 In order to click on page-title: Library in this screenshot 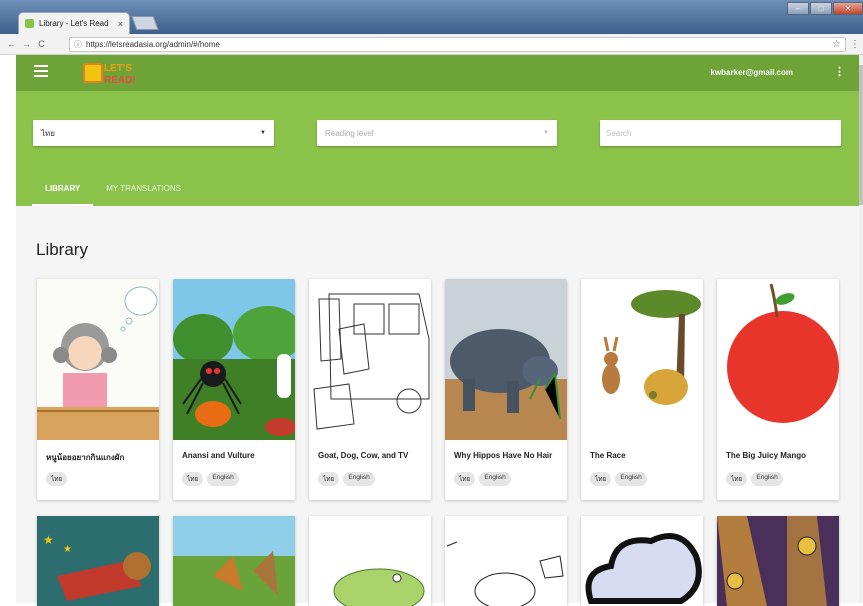, I will do `click(62, 249)`.